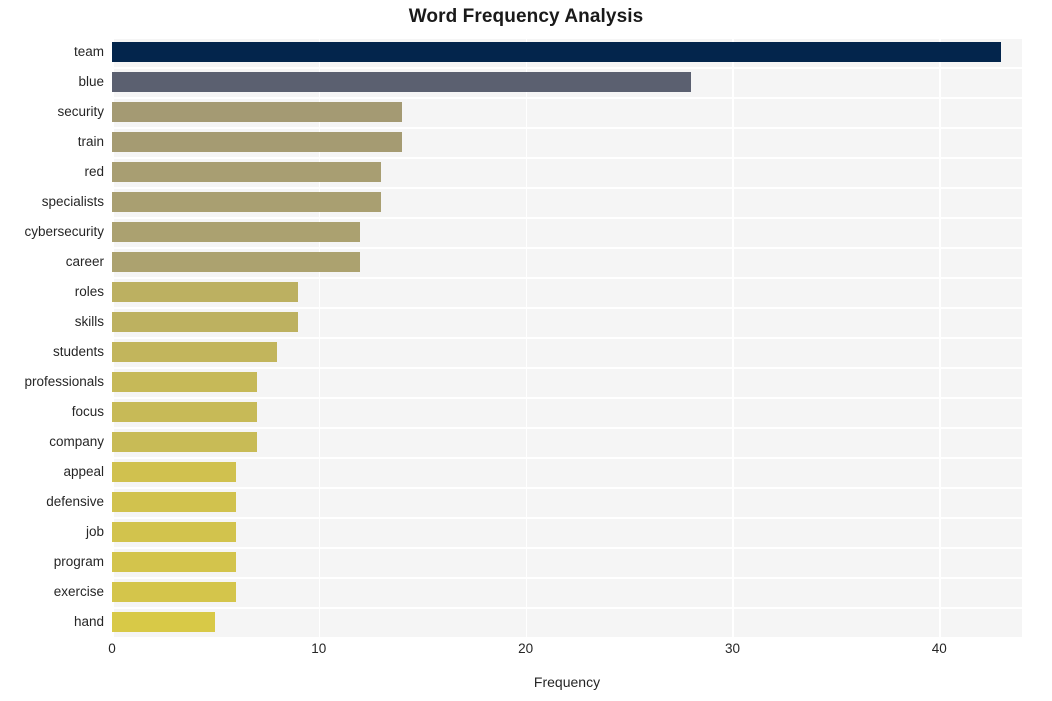 This screenshot has width=1052, height=701. I want to click on x-axis-title: Frequency, so click(567, 682).